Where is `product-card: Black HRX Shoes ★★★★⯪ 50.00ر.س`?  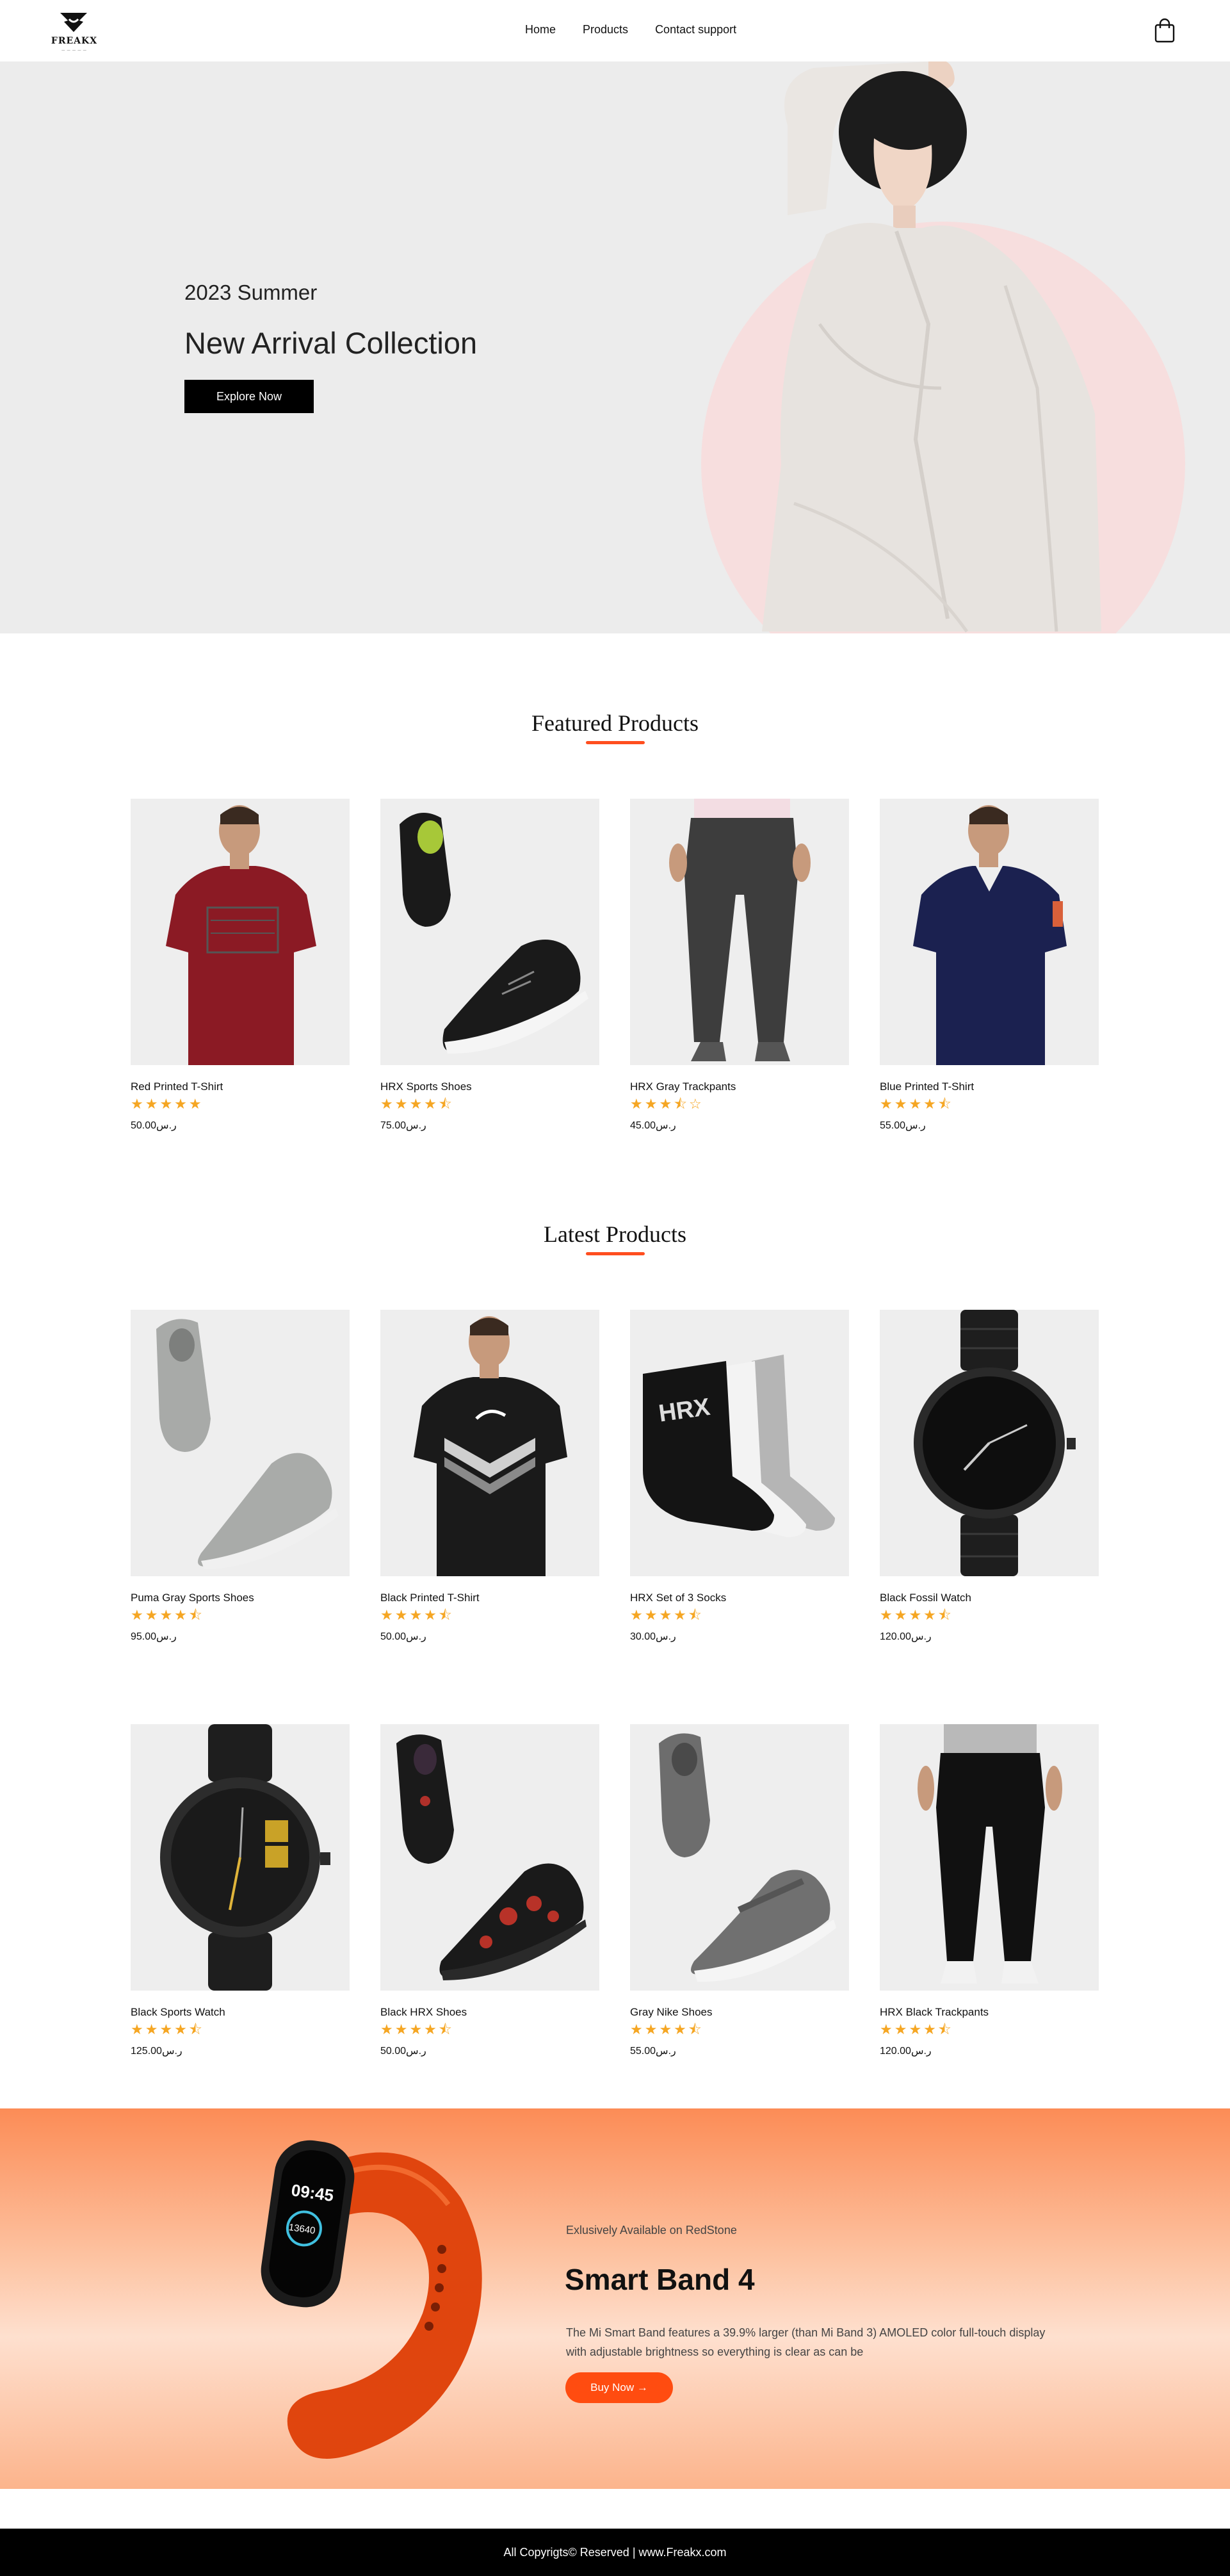
product-card: Black HRX Shoes ★★★★⯪ 50.00ر.س is located at coordinates (489, 1890).